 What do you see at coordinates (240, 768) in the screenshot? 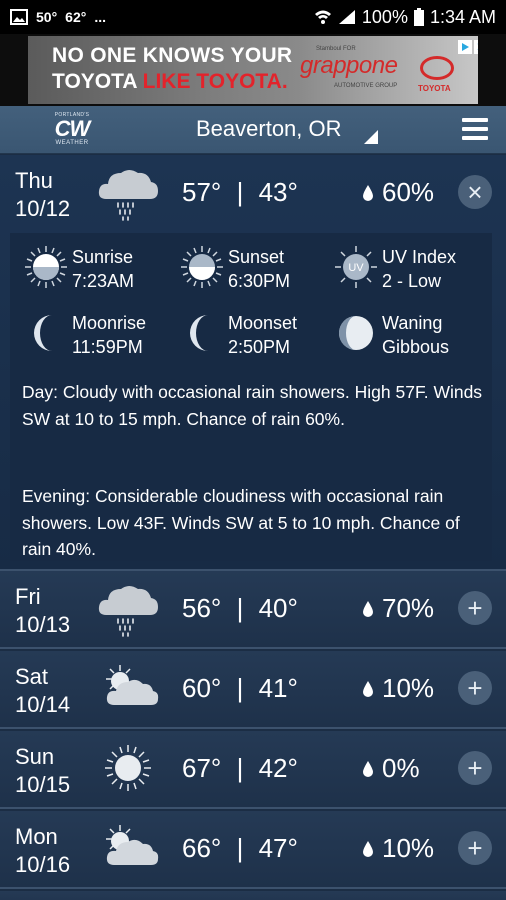
I see `temperature-range: 67° | 42°` at bounding box center [240, 768].